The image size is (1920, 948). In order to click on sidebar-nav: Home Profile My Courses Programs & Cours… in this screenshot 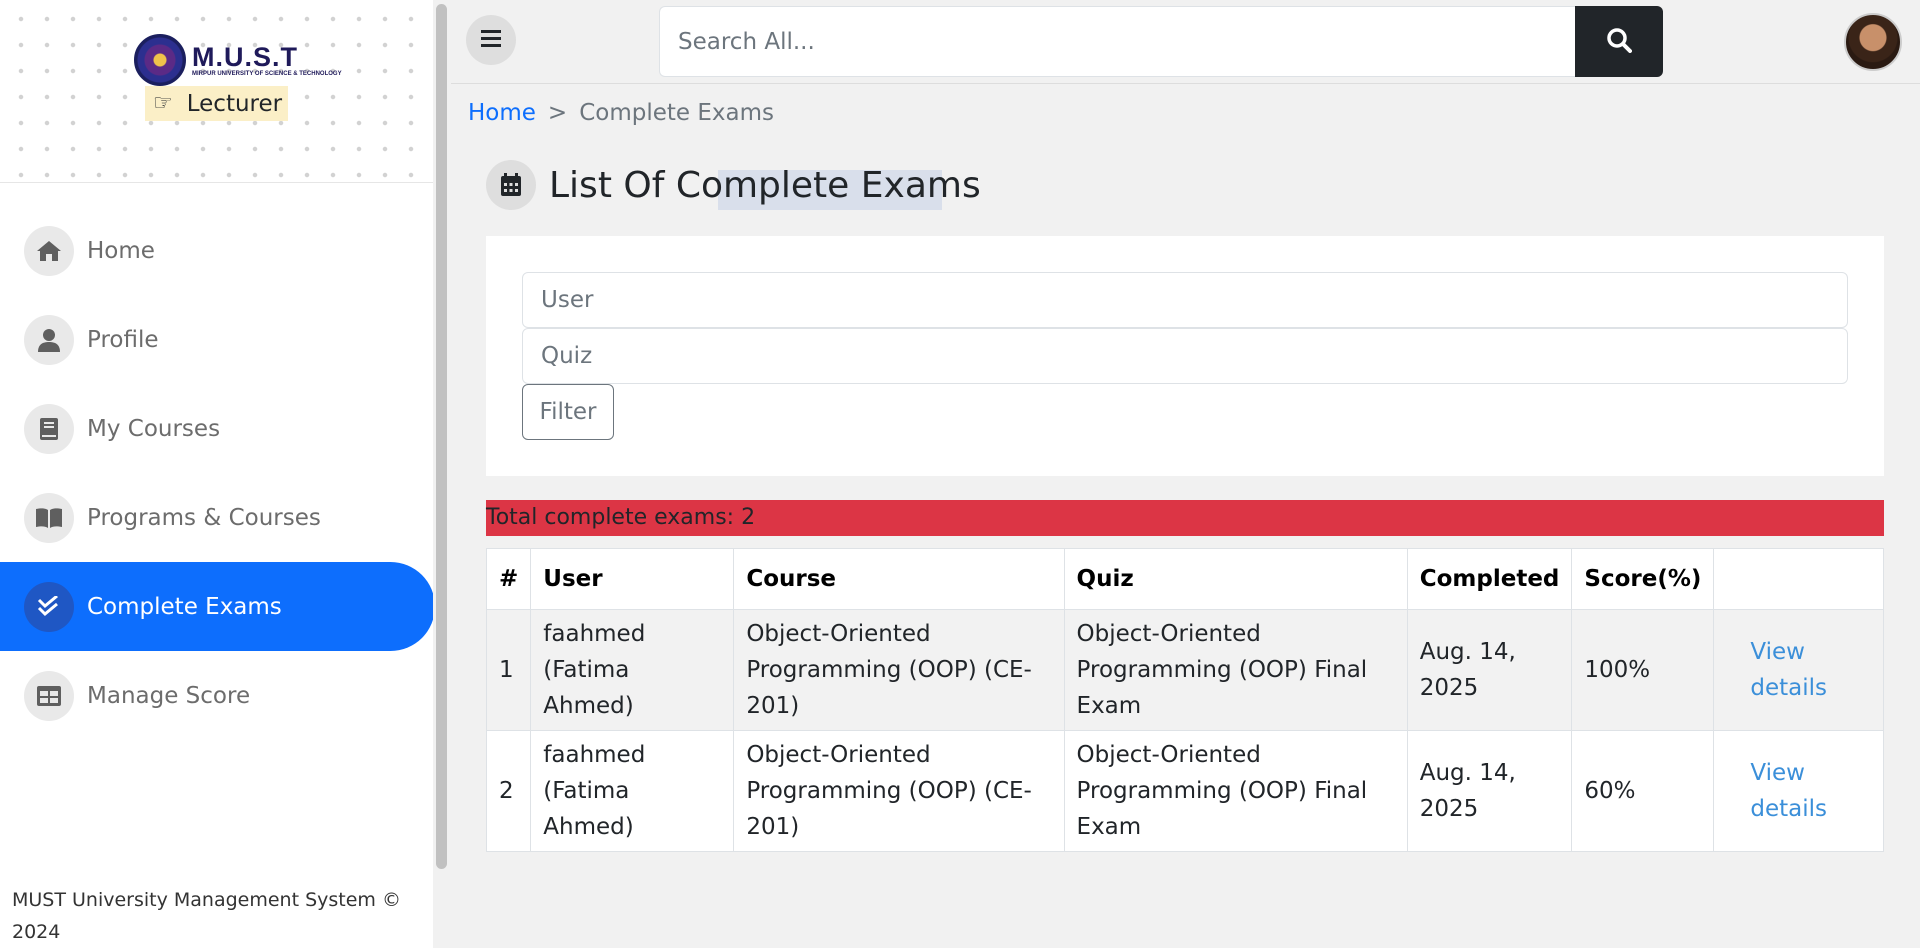, I will do `click(217, 473)`.